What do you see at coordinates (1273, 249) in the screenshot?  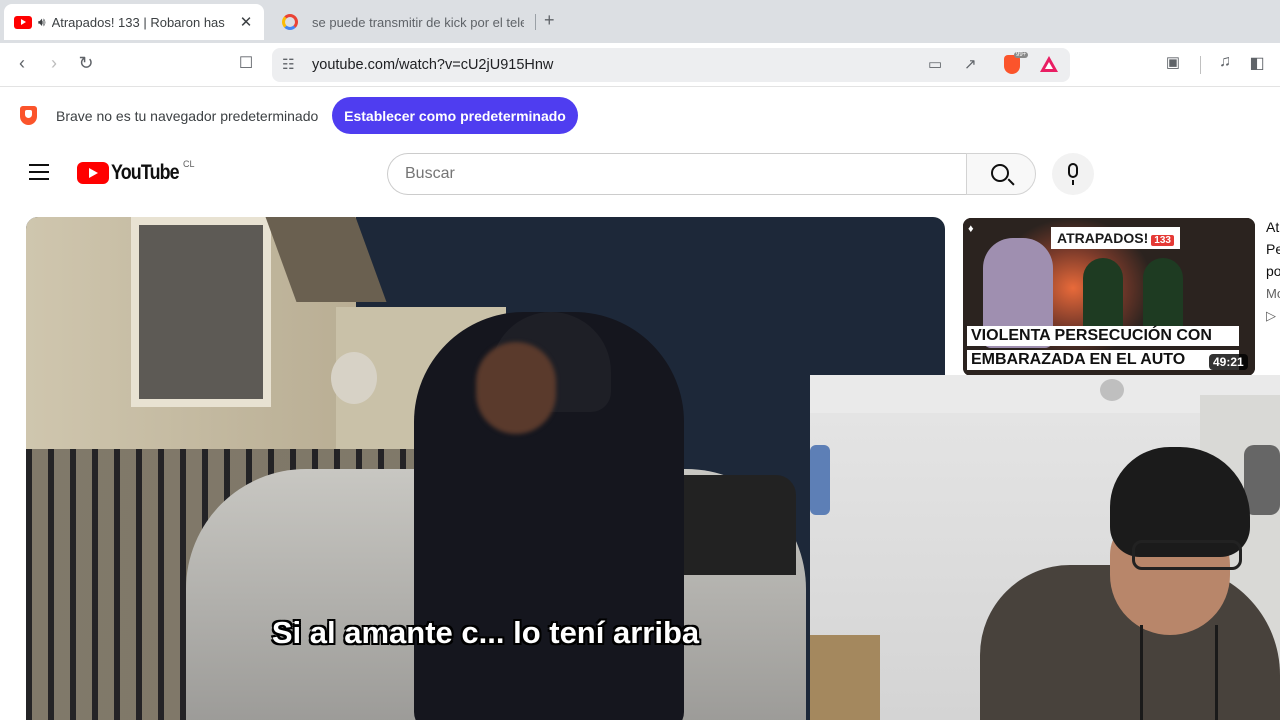 I see `recommended-title-line: Pe` at bounding box center [1273, 249].